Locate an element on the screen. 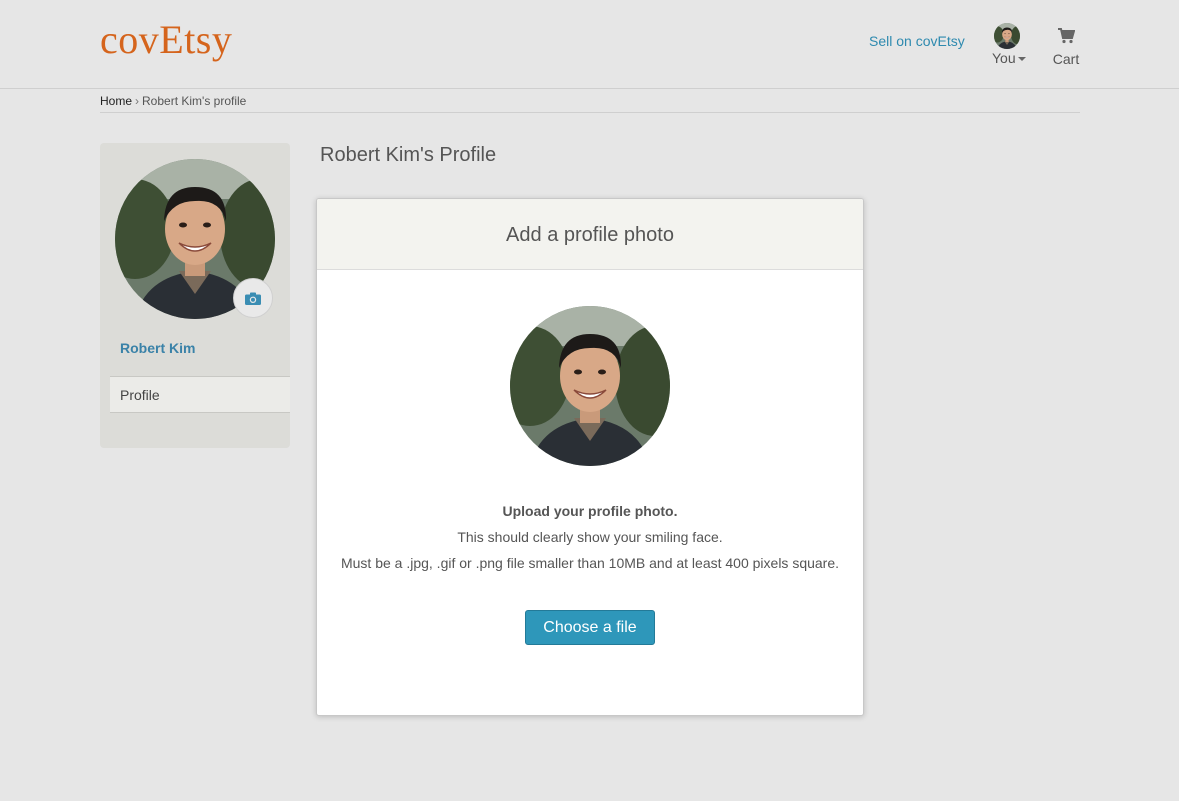  camera-icon is located at coordinates (253, 298).